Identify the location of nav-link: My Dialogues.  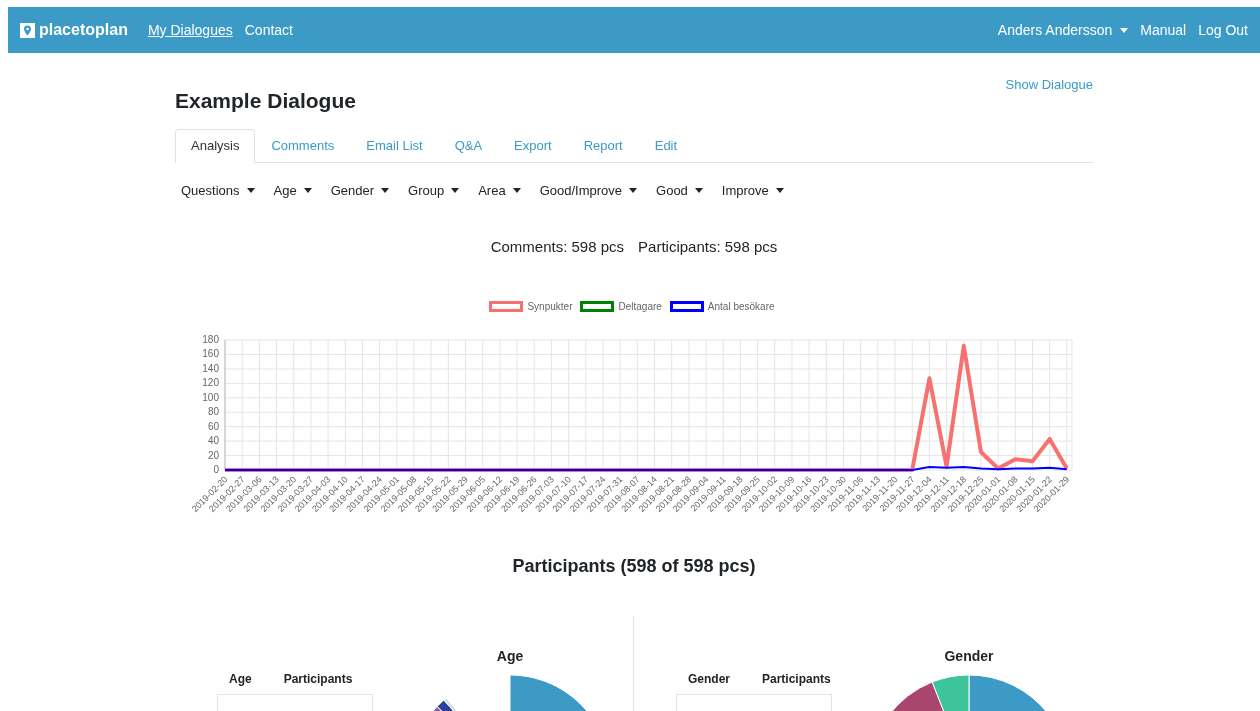
(190, 30).